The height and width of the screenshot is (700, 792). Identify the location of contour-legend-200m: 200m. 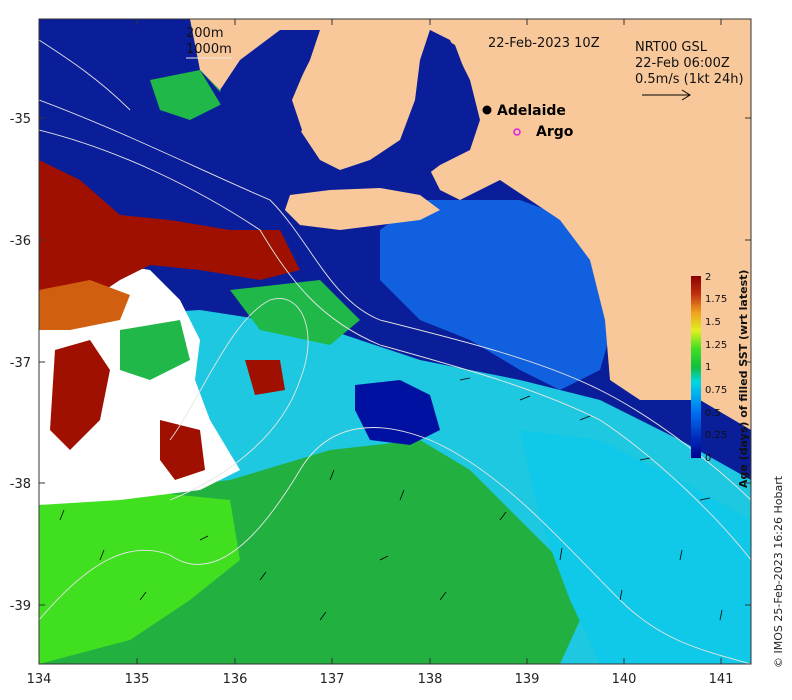
(204, 33).